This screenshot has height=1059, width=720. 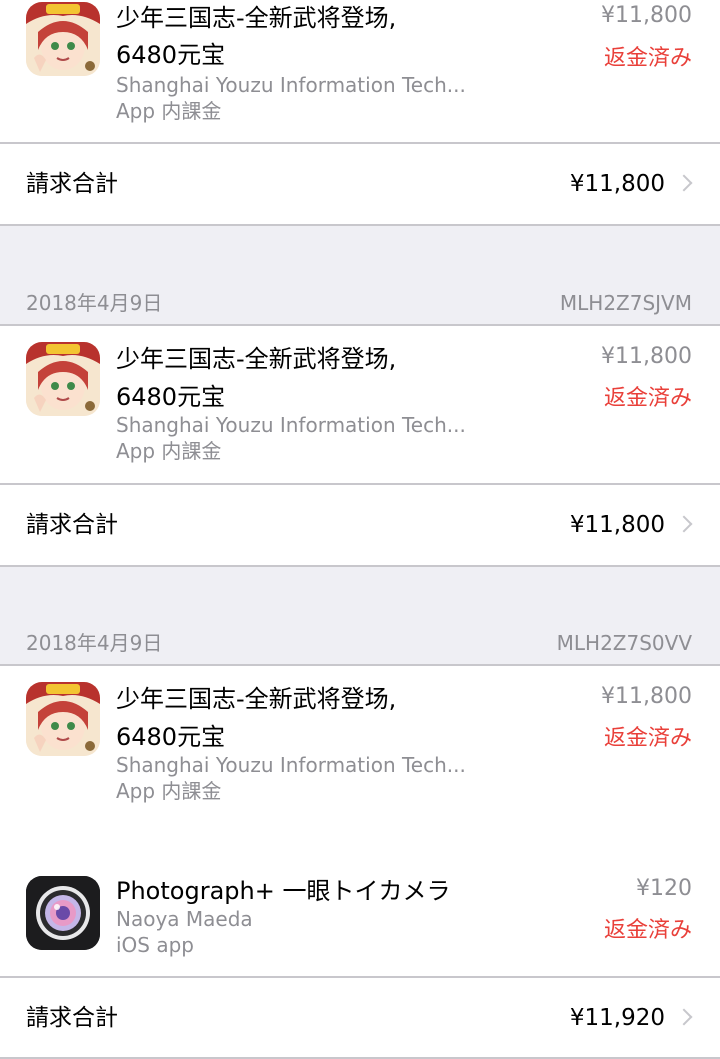 I want to click on item-kind: iOS app, so click(x=155, y=945).